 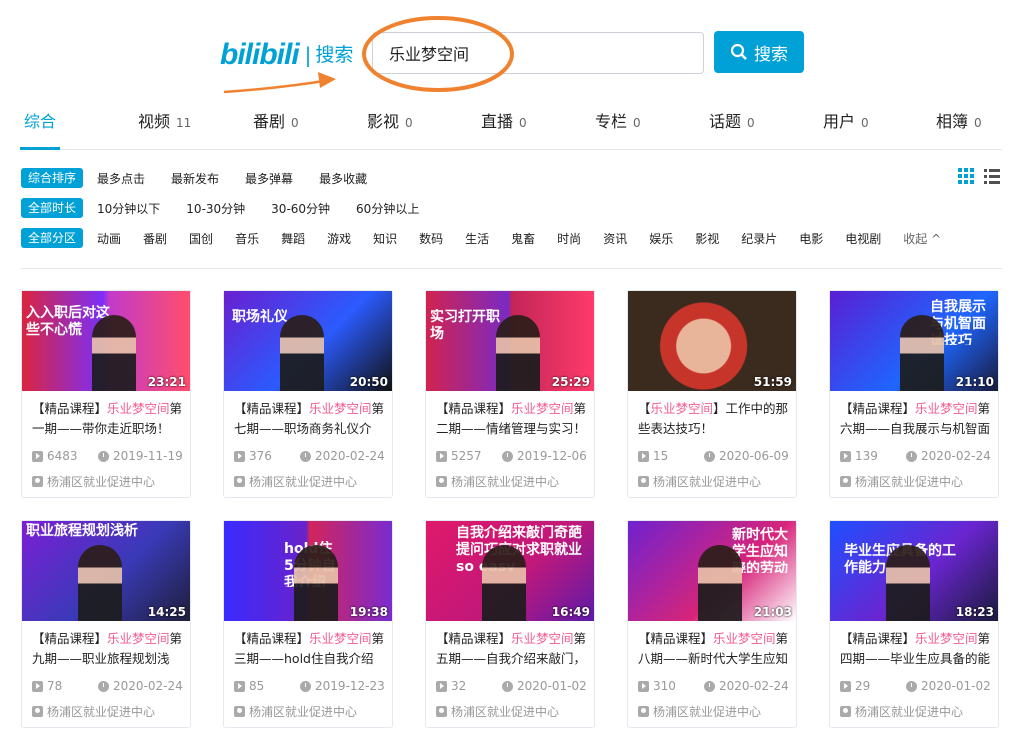 I want to click on filter-zone-option: 娱乐, so click(x=661, y=238).